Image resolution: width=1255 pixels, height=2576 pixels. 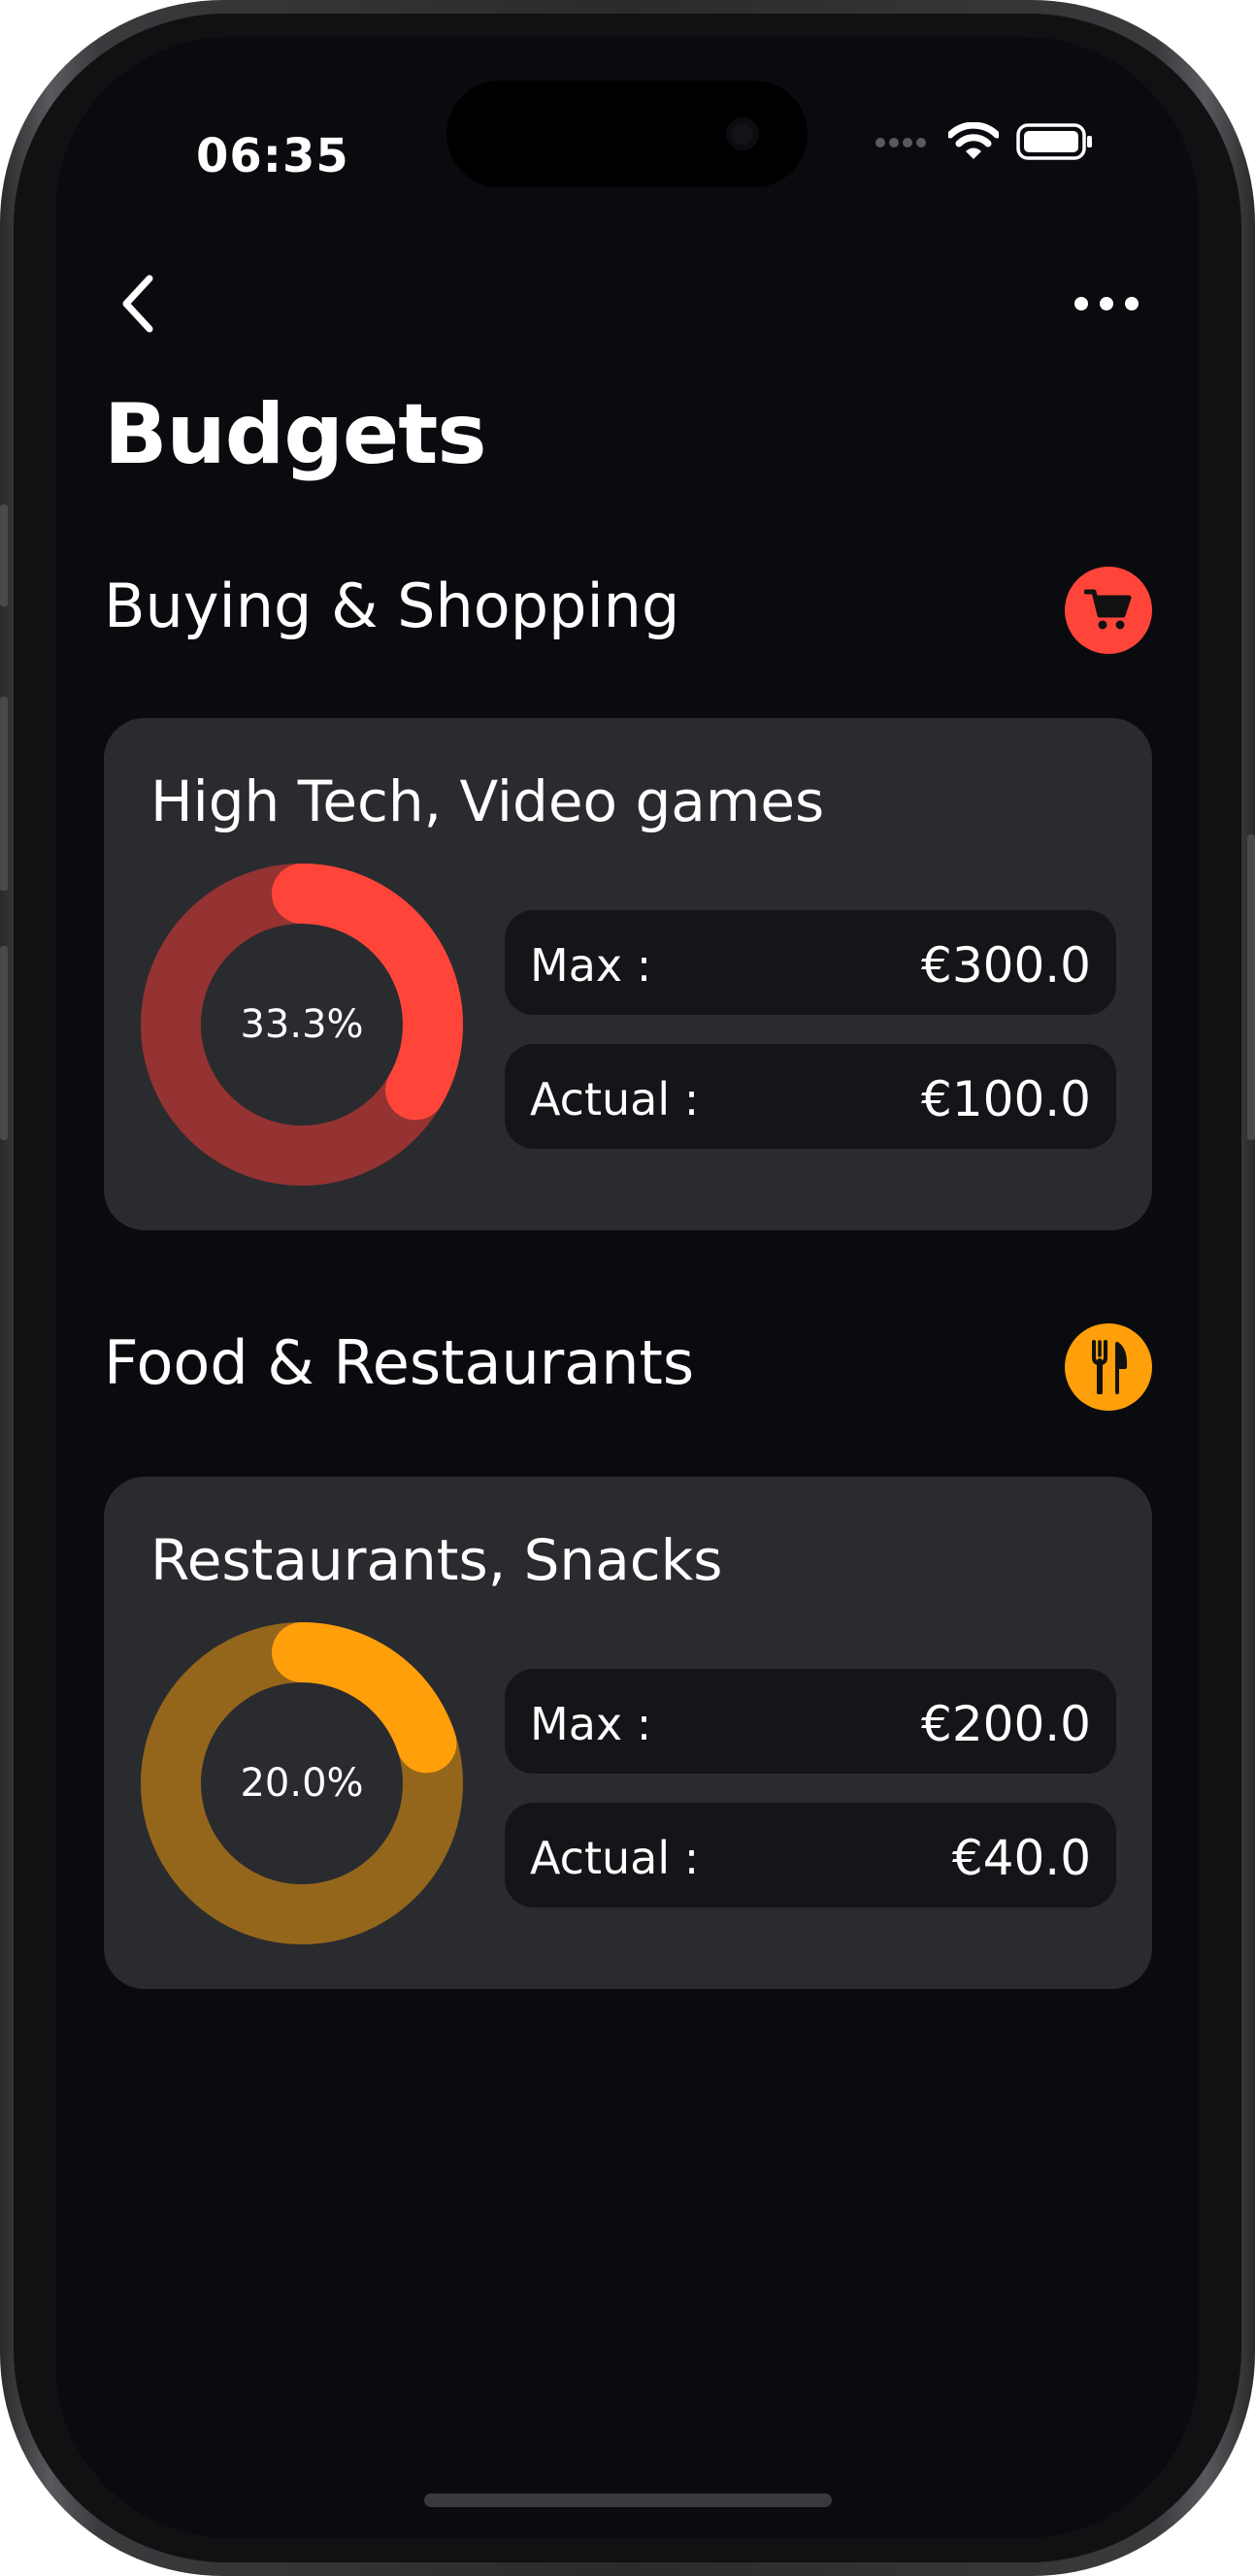 I want to click on section-title: Buying & Shopping, so click(x=392, y=606).